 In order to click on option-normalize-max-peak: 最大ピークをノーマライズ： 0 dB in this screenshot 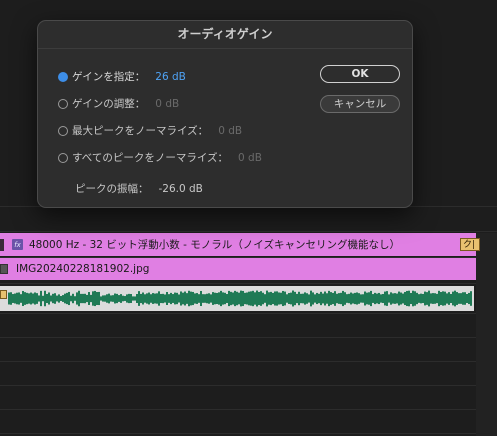, I will do `click(150, 130)`.